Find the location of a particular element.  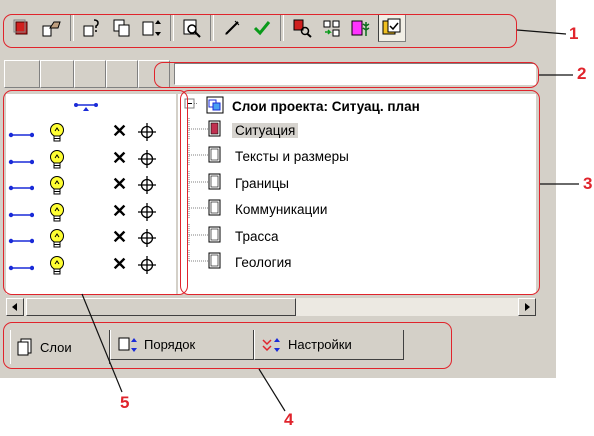

scrollbar-thumb is located at coordinates (161, 307).